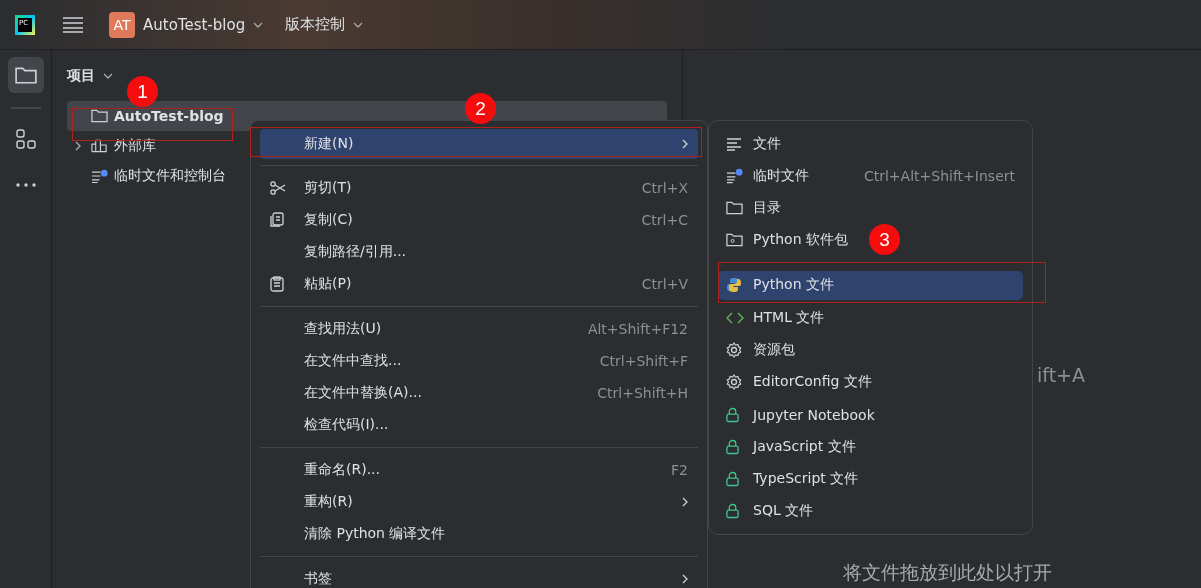  What do you see at coordinates (1061, 375) in the screenshot?
I see `shortcut-hint: ift+A` at bounding box center [1061, 375].